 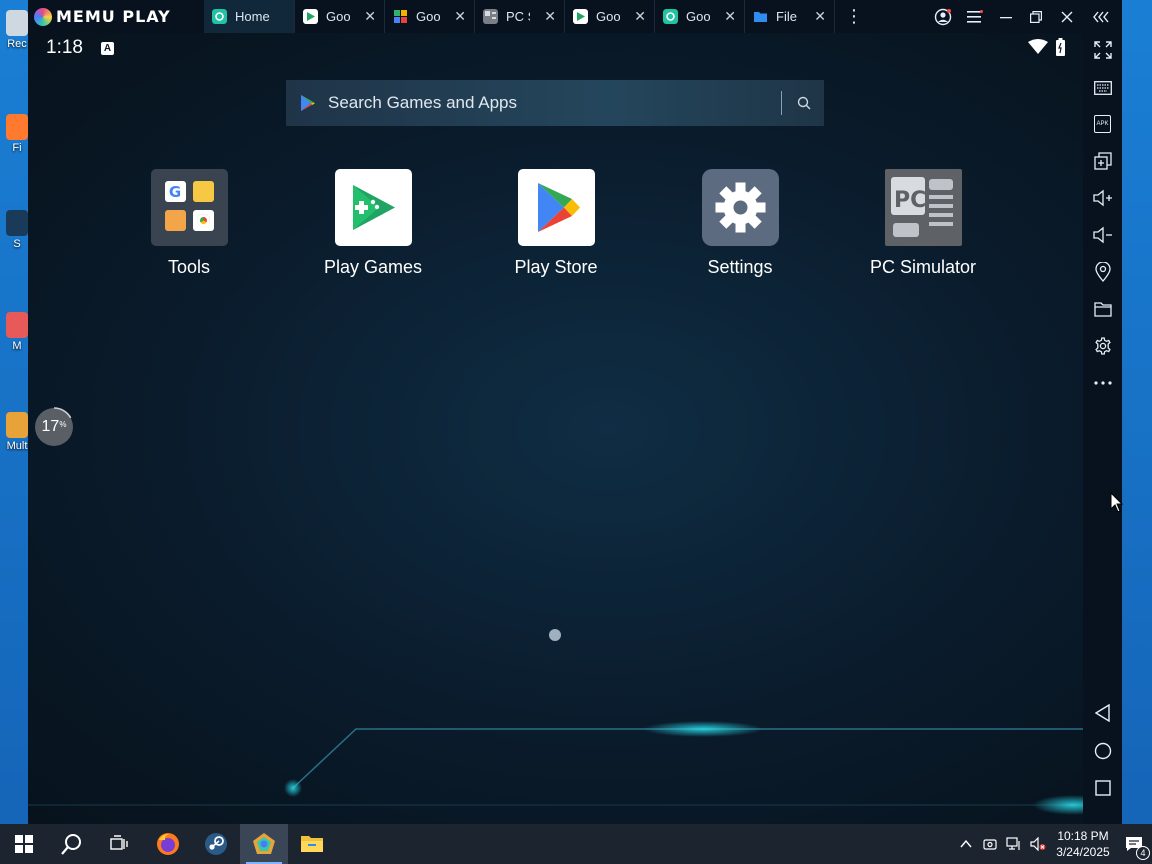 I want to click on pc-simulator-icon, so click(x=490, y=16).